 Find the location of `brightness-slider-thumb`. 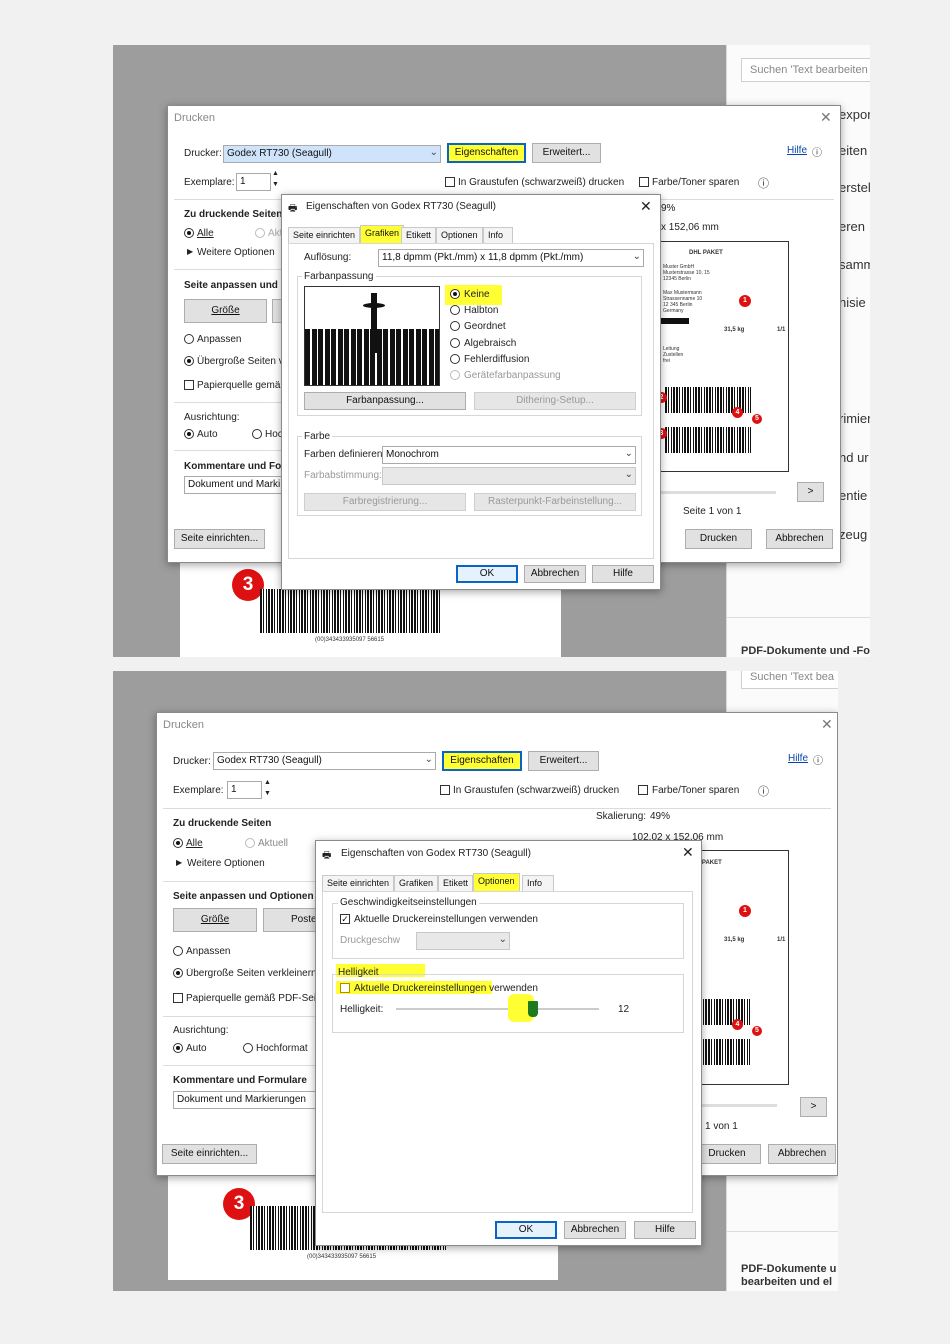

brightness-slider-thumb is located at coordinates (532, 1009).